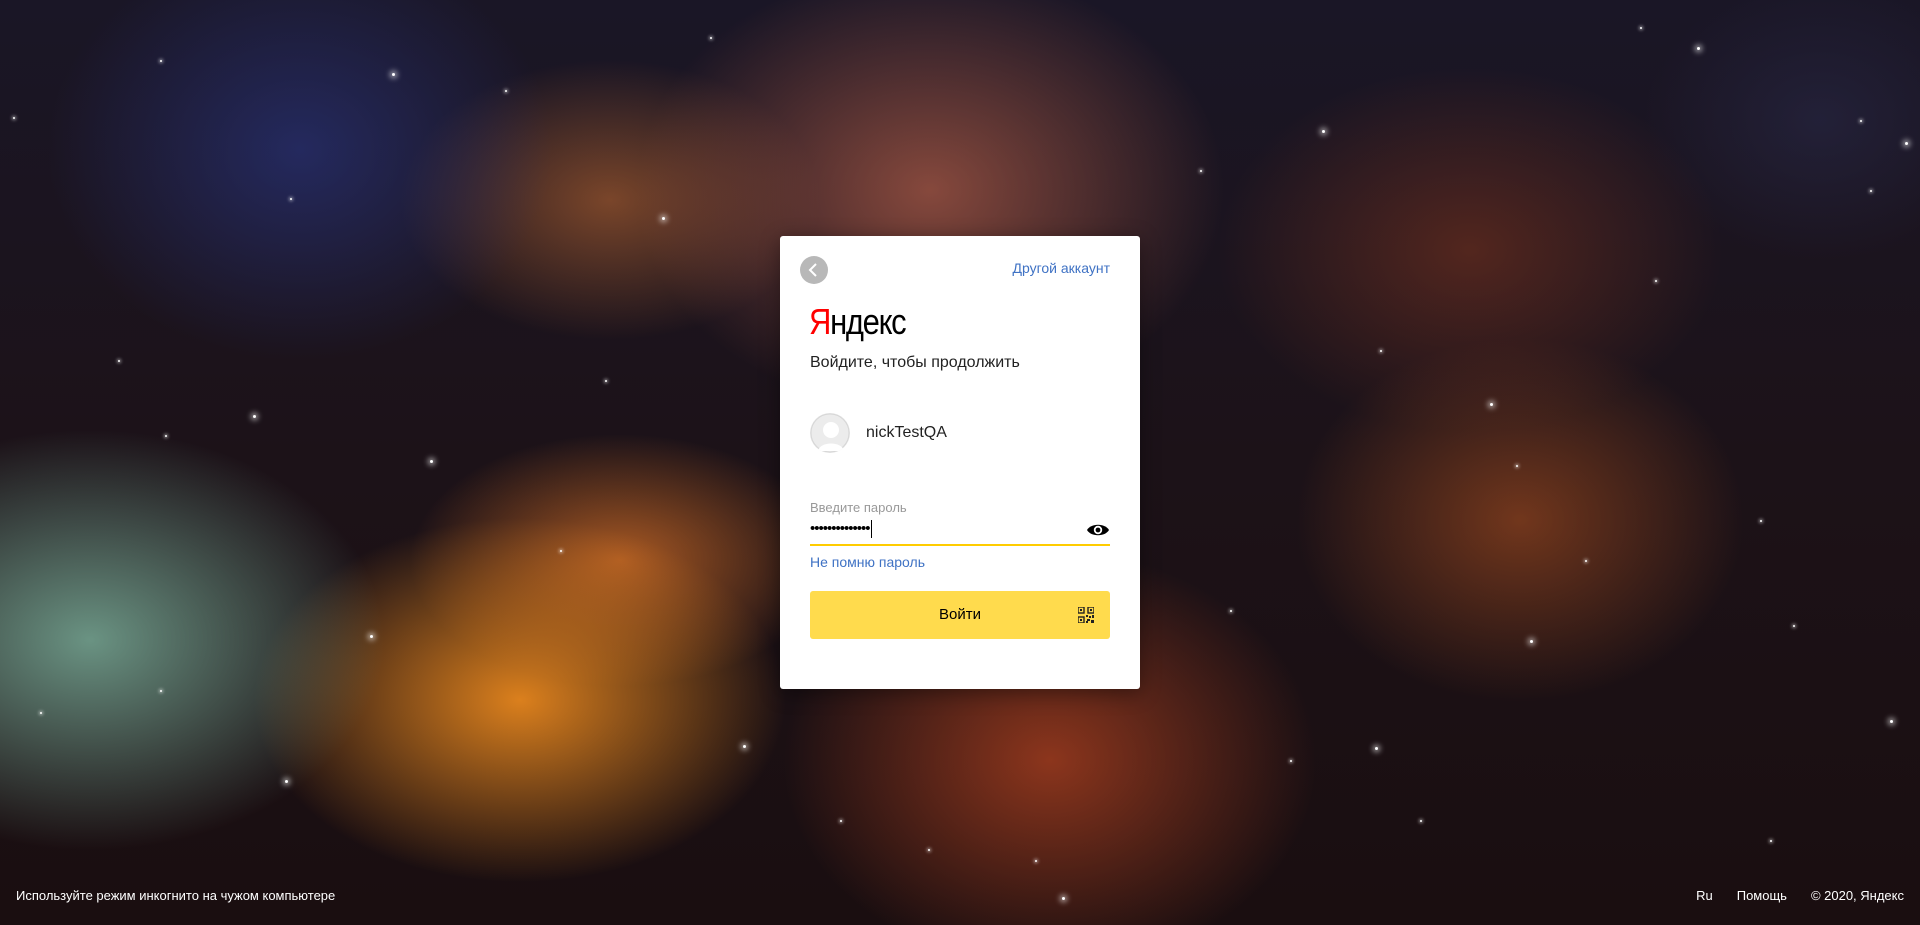 This screenshot has height=925, width=1920. I want to click on username: nickTestQA, so click(906, 432).